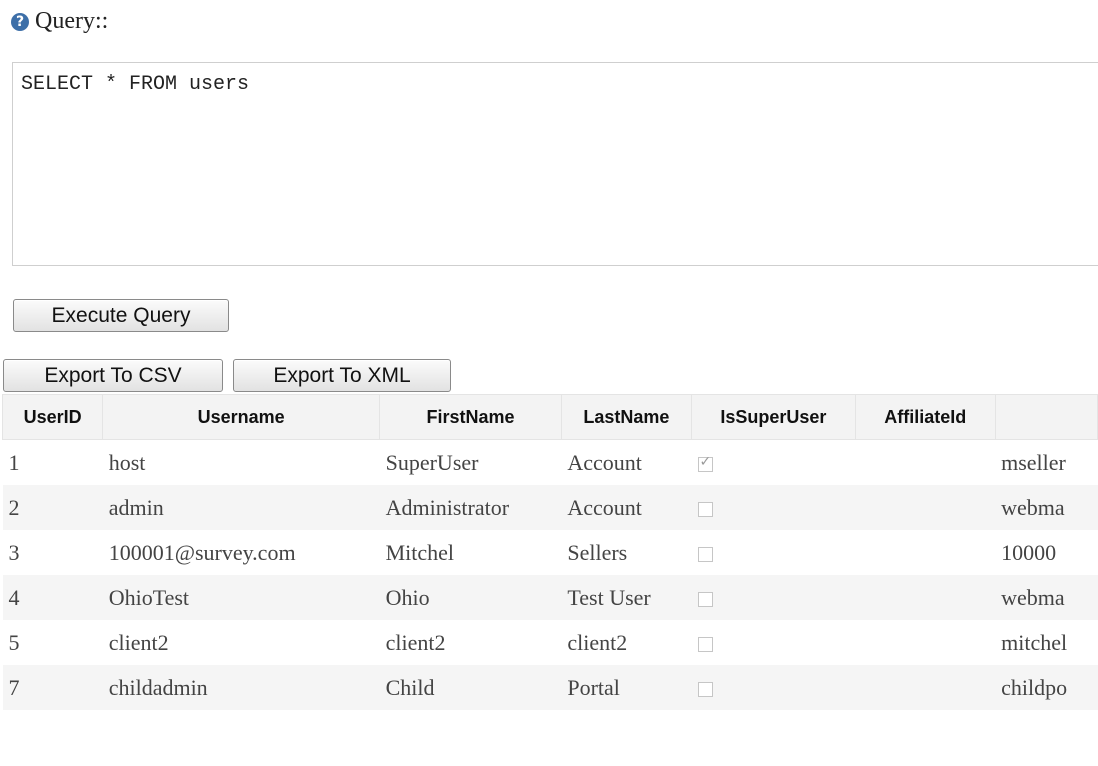  Describe the element at coordinates (470, 507) in the screenshot. I see `cell-firstname: Administrator` at that location.